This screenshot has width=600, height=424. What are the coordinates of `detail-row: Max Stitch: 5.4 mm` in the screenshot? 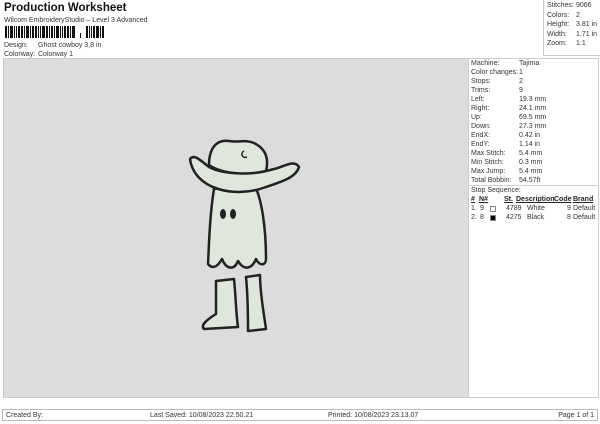 It's located at (506, 153).